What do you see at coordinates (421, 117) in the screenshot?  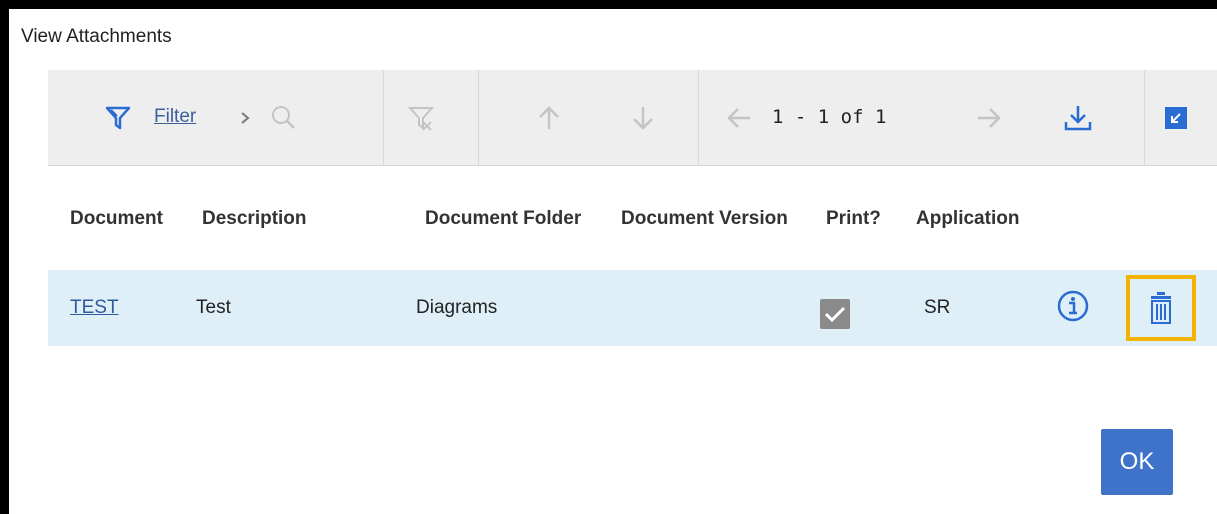 I see `clear-filter-icon` at bounding box center [421, 117].